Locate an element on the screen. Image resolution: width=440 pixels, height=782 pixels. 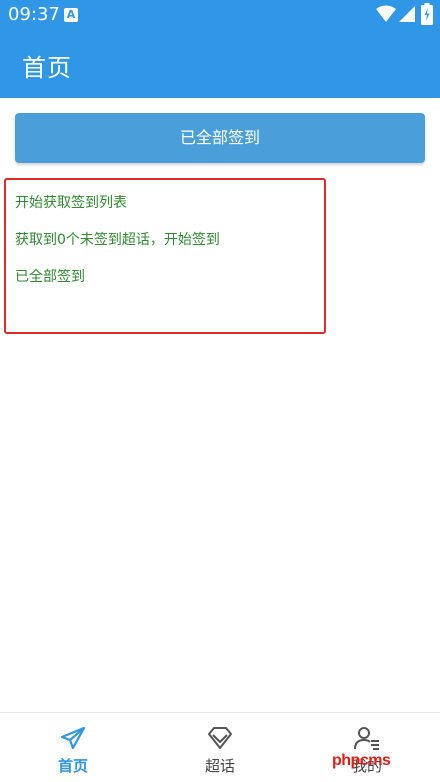
user-list-icon is located at coordinates (366, 738).